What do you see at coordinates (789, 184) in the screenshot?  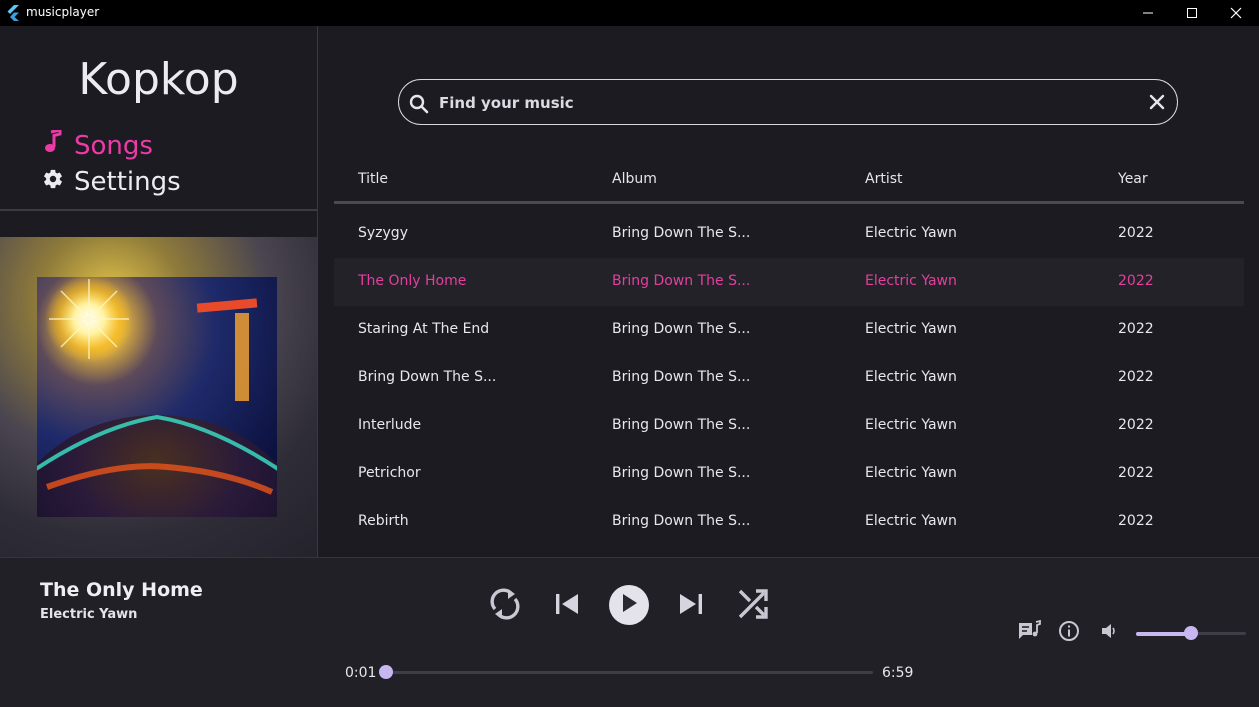 I see `table-header: Title Album Artist Year` at bounding box center [789, 184].